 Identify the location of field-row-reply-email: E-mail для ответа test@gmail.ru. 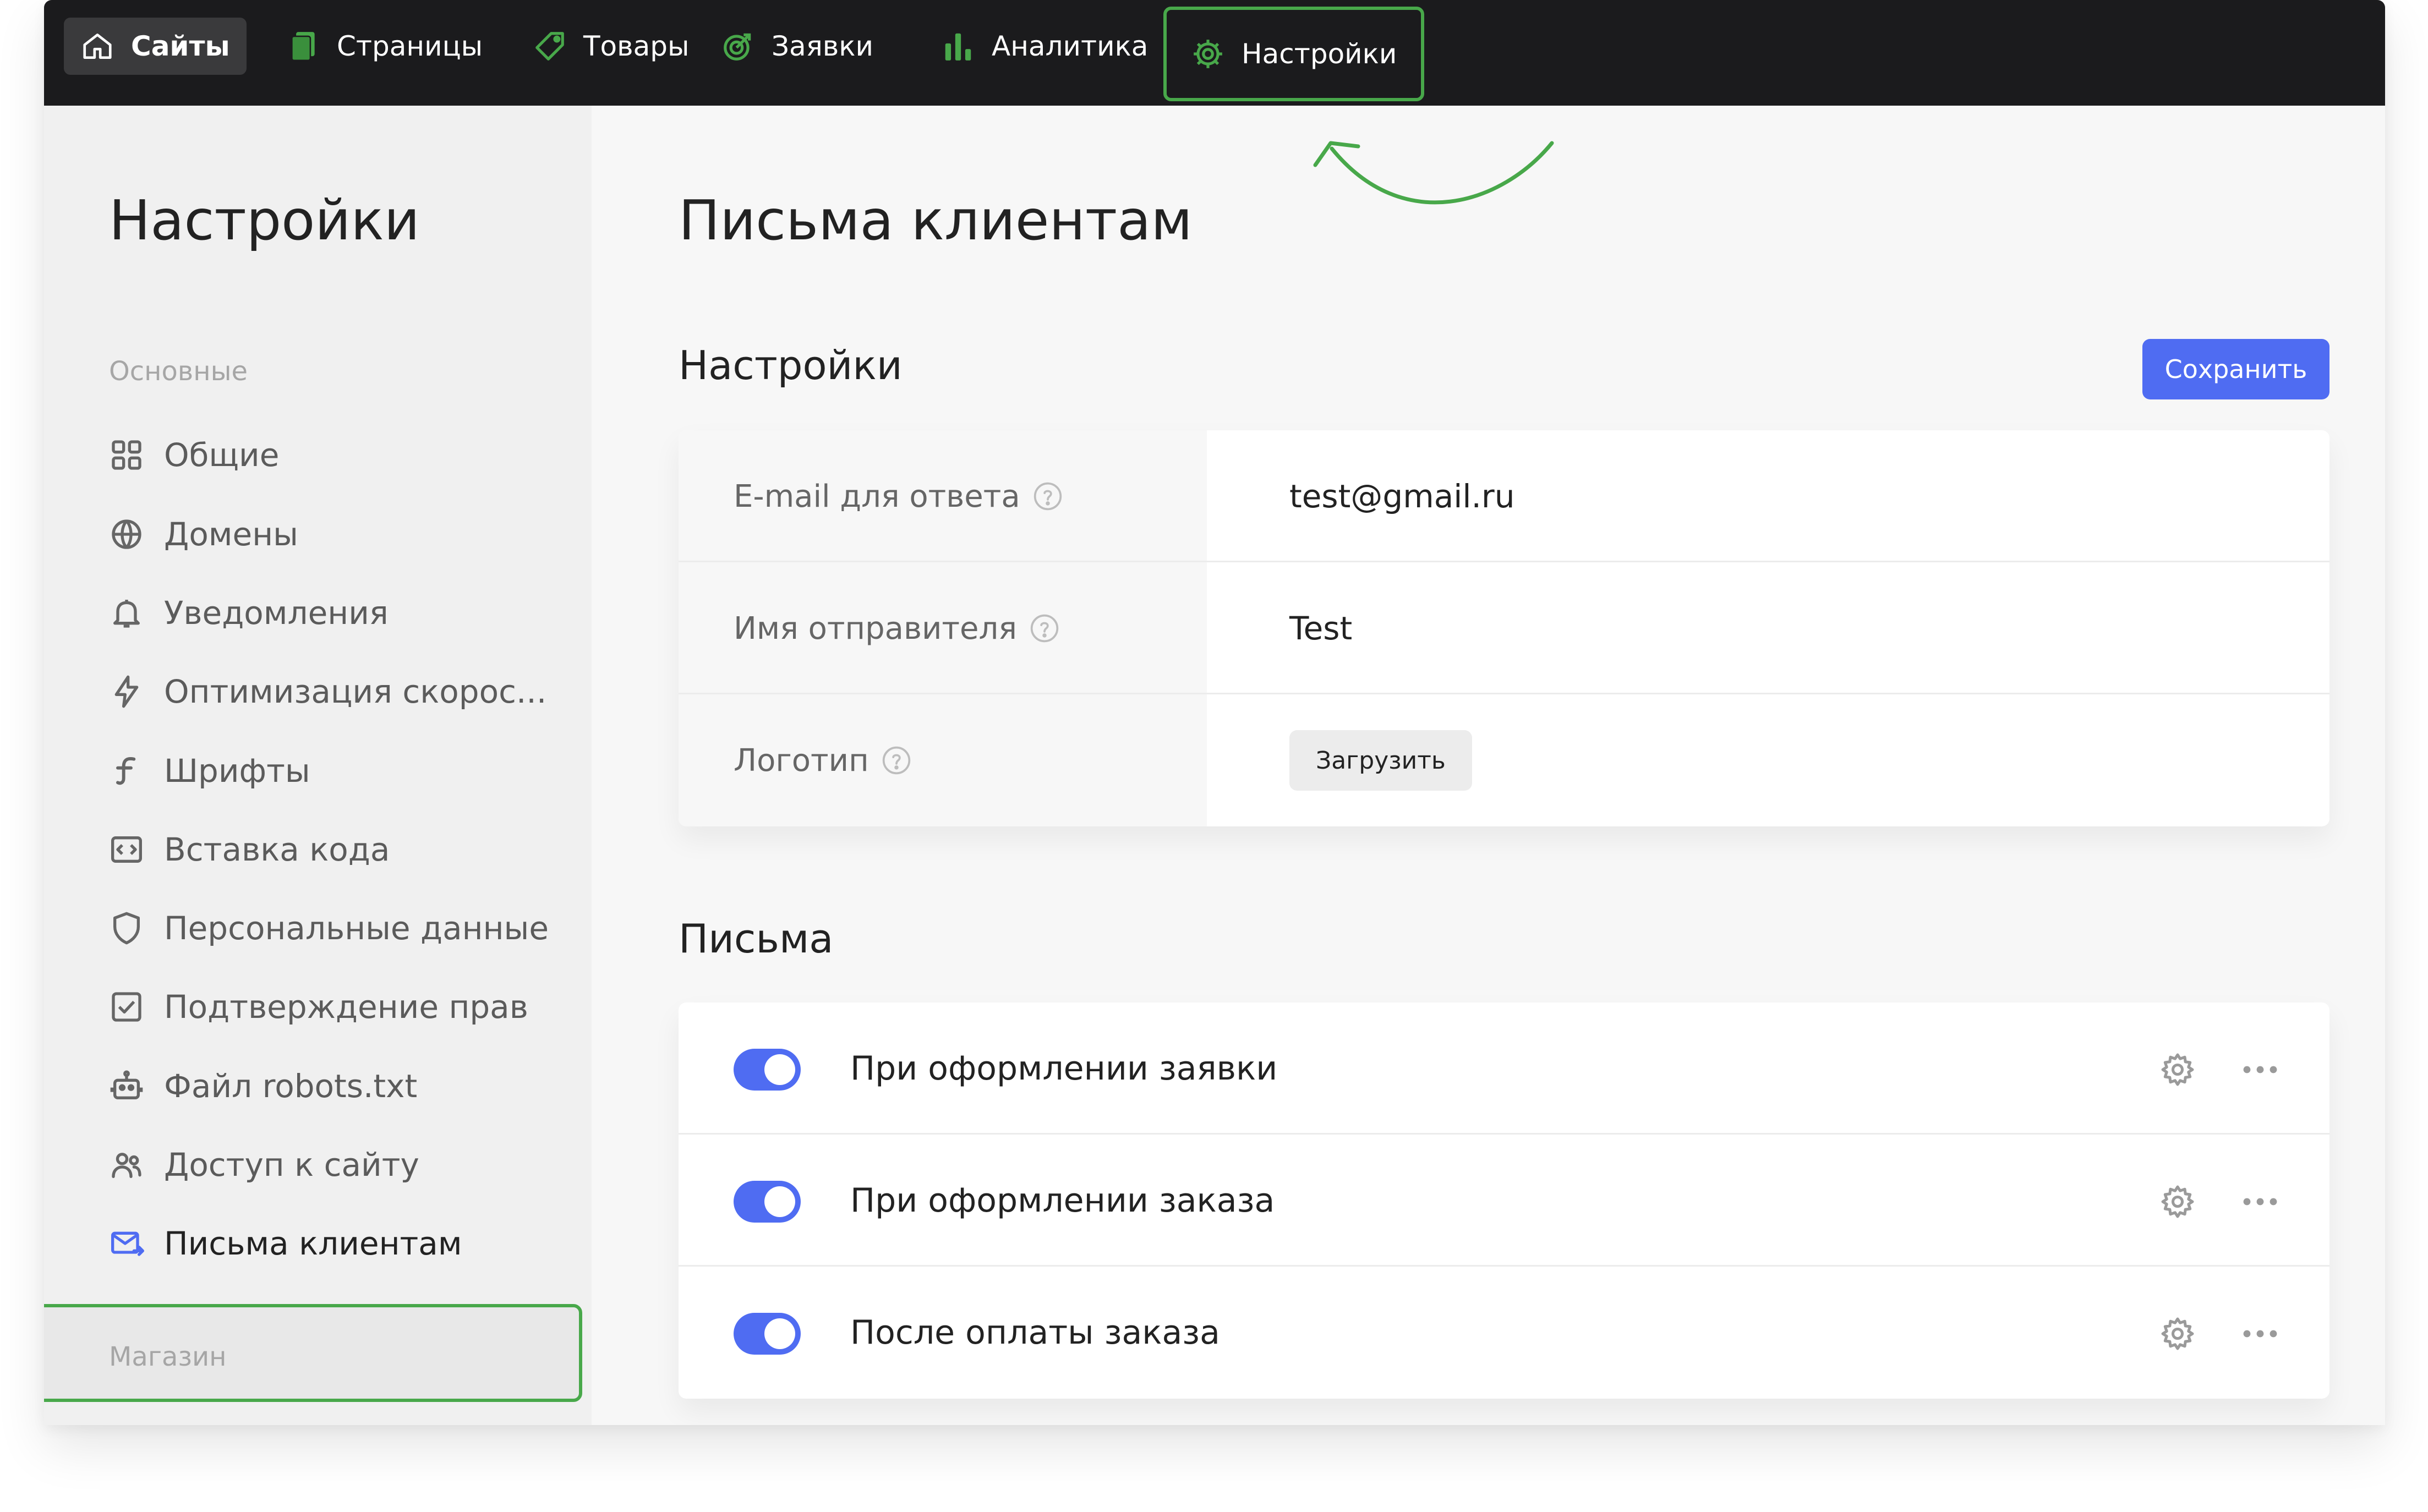
(1504, 496).